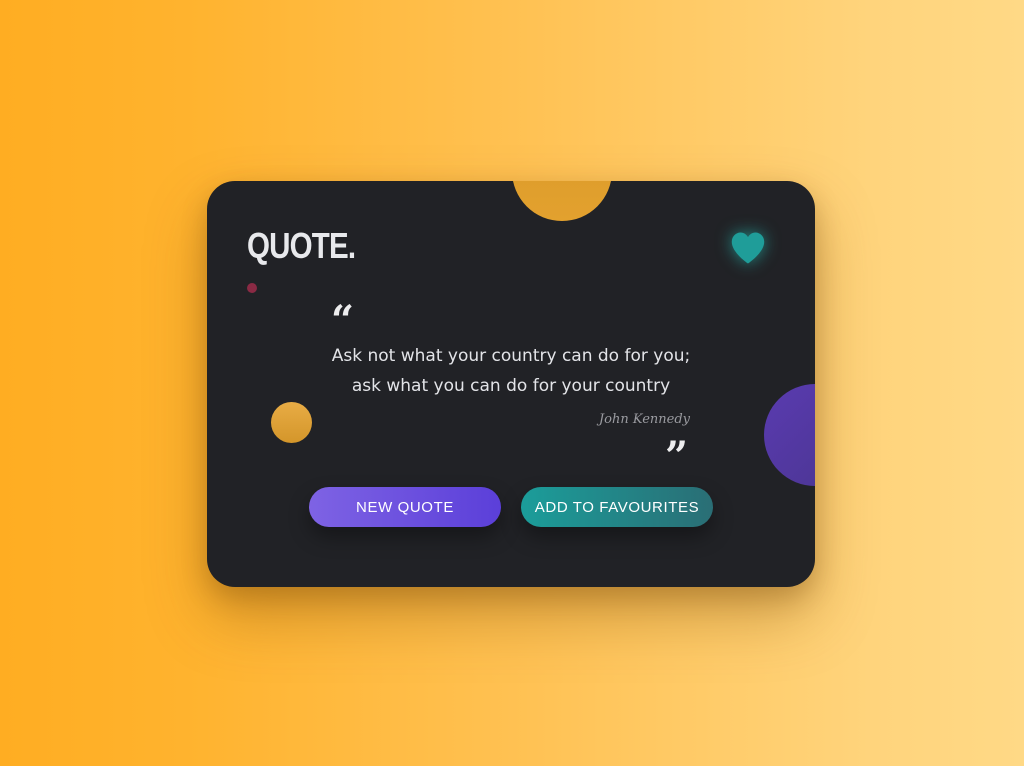 The width and height of the screenshot is (1024, 766). What do you see at coordinates (343, 320) in the screenshot?
I see `open-quote-icon: “` at bounding box center [343, 320].